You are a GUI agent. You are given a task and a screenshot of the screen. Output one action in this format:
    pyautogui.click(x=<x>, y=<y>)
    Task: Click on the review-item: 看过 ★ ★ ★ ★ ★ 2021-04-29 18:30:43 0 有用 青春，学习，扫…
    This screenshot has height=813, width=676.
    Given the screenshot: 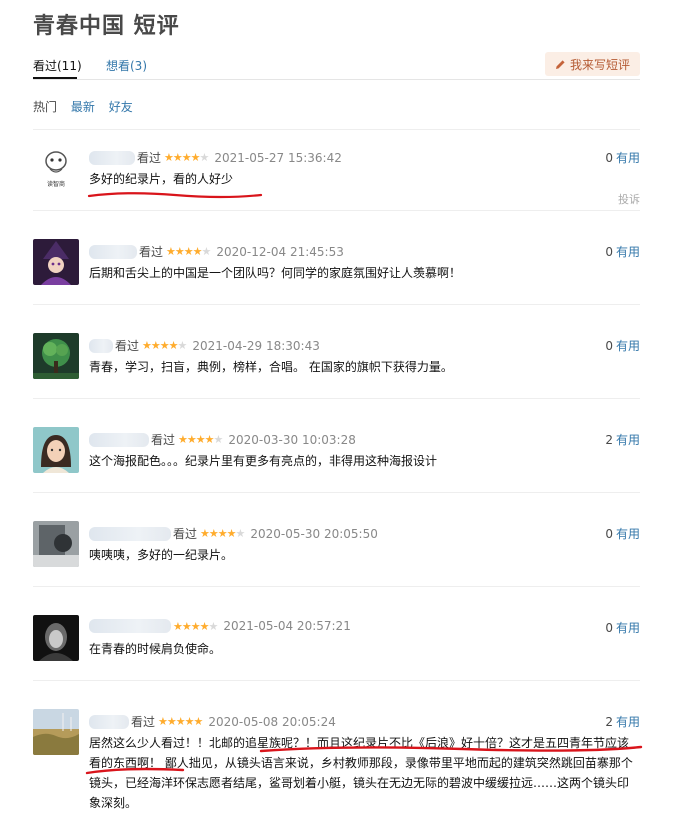 What is the action you would take?
    pyautogui.click(x=336, y=352)
    